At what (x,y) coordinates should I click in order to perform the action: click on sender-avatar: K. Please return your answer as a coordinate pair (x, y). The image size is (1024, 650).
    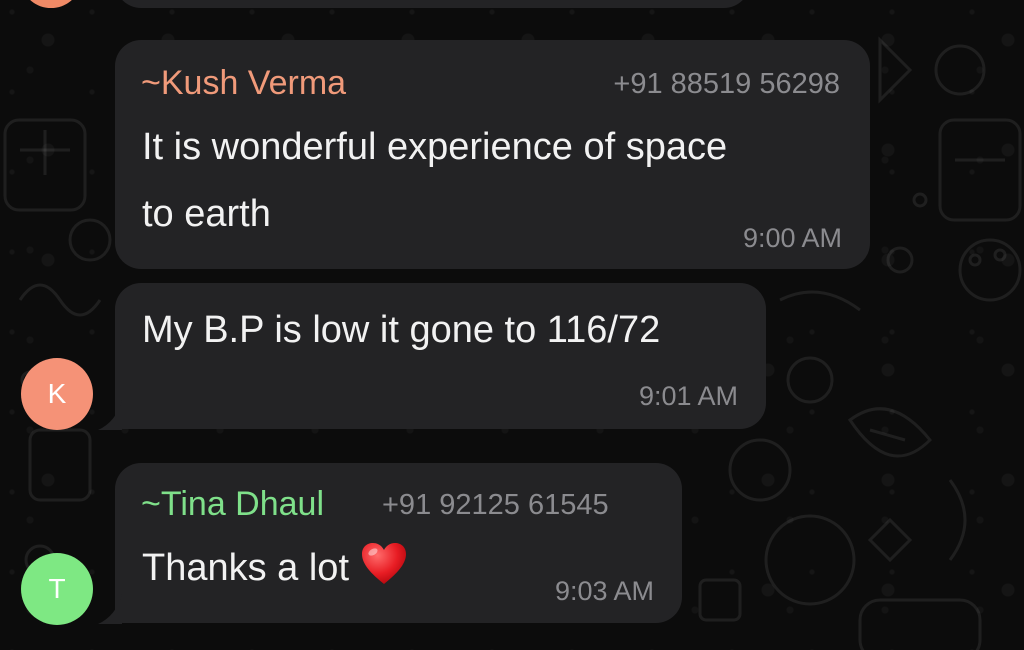
    Looking at the image, I should click on (57, 394).